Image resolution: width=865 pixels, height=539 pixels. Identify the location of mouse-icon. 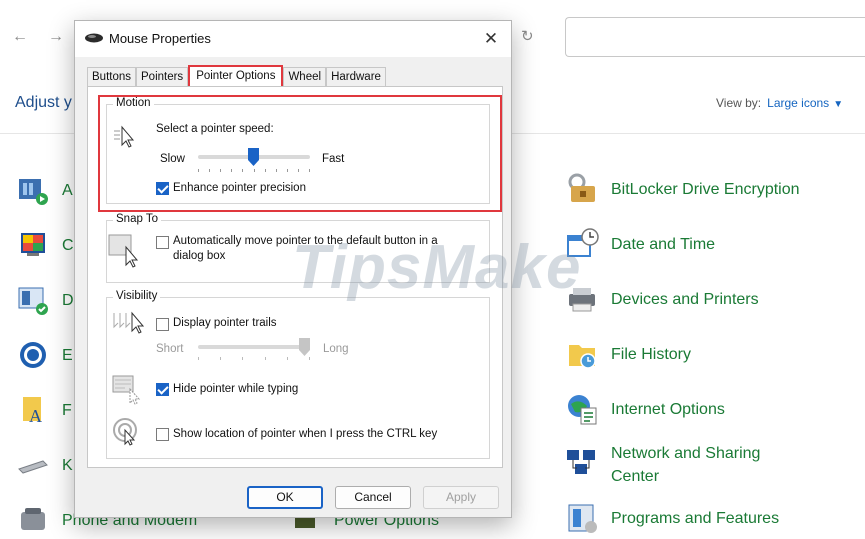
(94, 38).